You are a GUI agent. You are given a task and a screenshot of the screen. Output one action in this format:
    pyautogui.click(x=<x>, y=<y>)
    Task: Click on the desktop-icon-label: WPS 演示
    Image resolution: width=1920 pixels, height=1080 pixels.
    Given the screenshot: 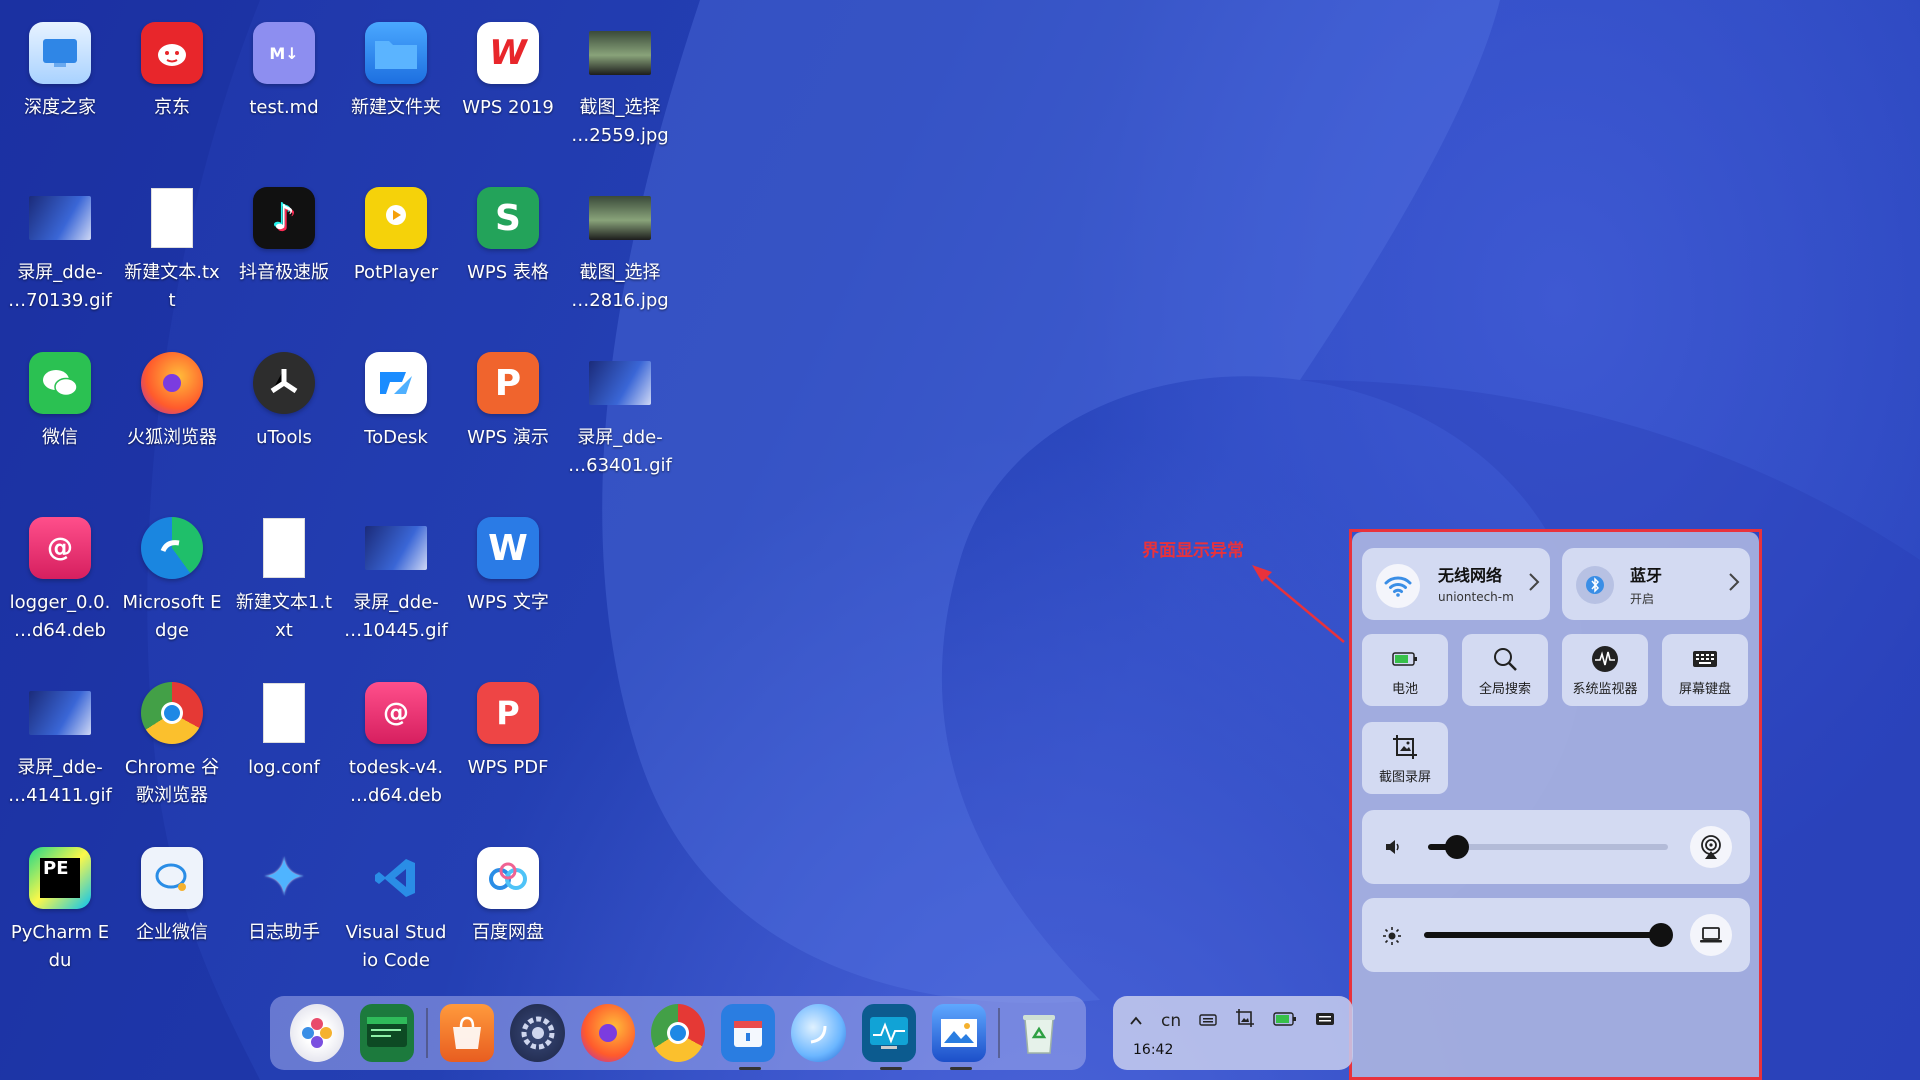 What is the action you would take?
    pyautogui.click(x=508, y=437)
    